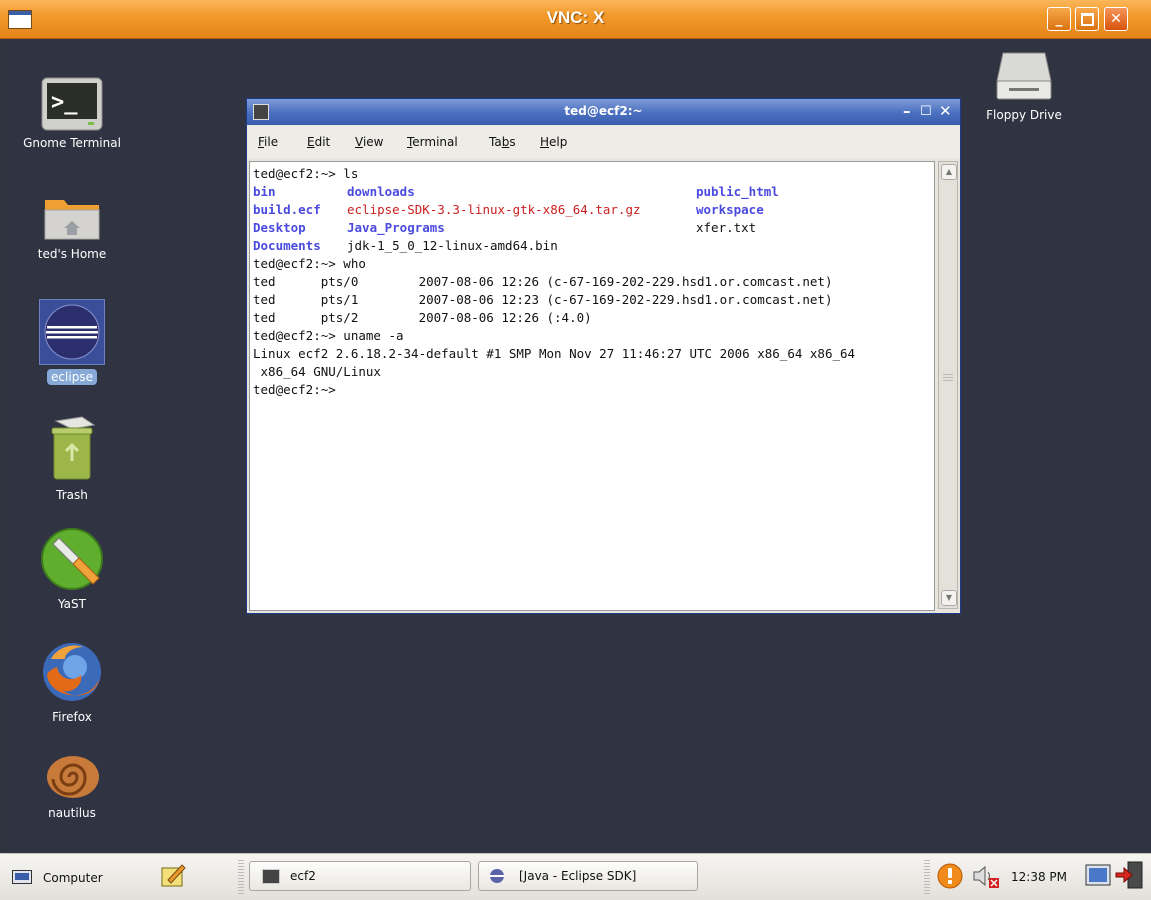  I want to click on terminal-text-cell: bin, so click(264, 191).